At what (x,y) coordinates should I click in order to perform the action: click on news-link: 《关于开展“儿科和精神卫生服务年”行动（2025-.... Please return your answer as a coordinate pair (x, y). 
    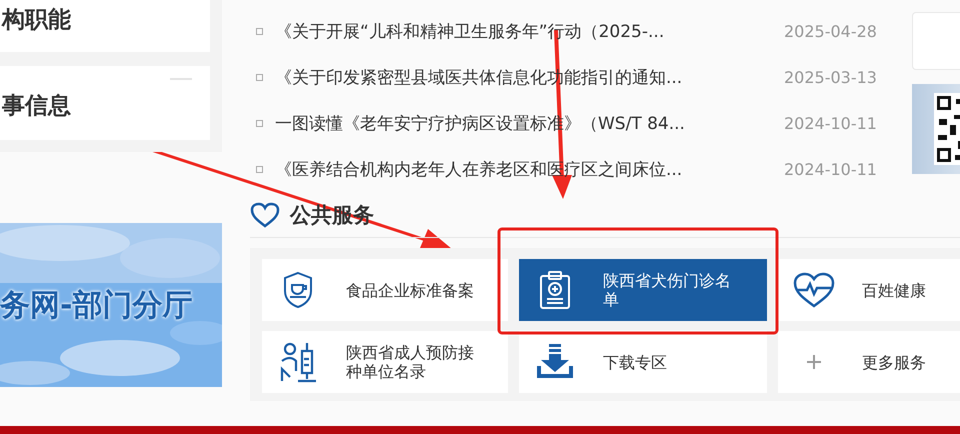
    Looking at the image, I should click on (522, 31).